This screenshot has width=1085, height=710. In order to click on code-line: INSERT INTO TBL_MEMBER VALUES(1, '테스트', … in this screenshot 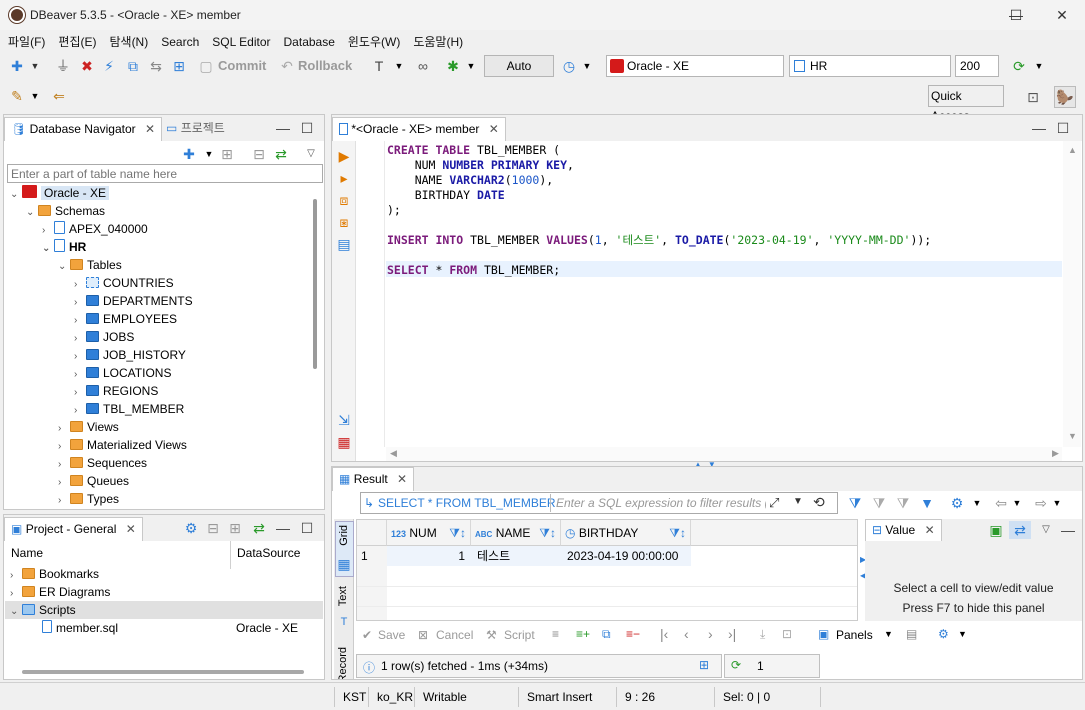, I will do `click(659, 240)`.